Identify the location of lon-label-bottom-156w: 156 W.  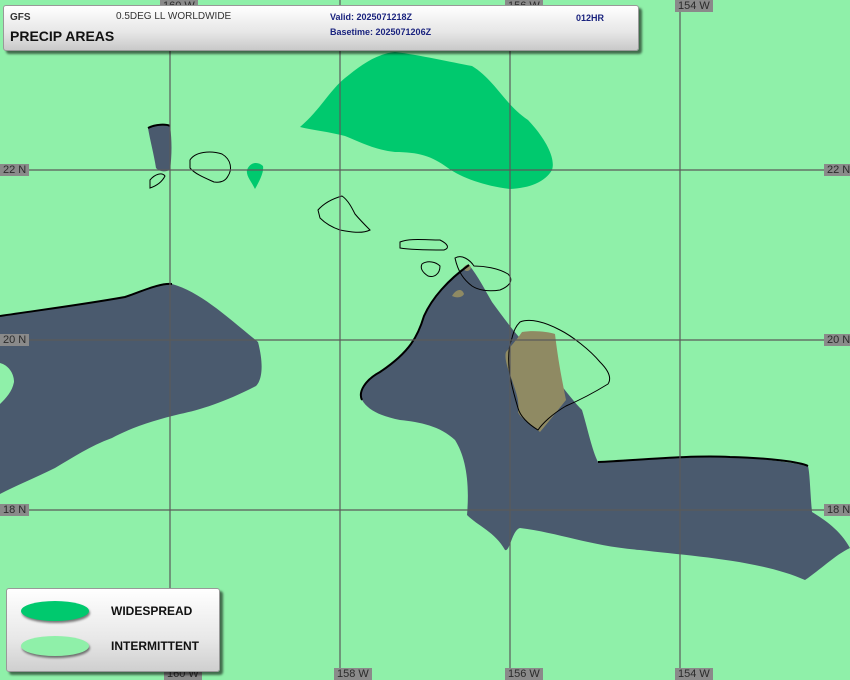
(524, 674).